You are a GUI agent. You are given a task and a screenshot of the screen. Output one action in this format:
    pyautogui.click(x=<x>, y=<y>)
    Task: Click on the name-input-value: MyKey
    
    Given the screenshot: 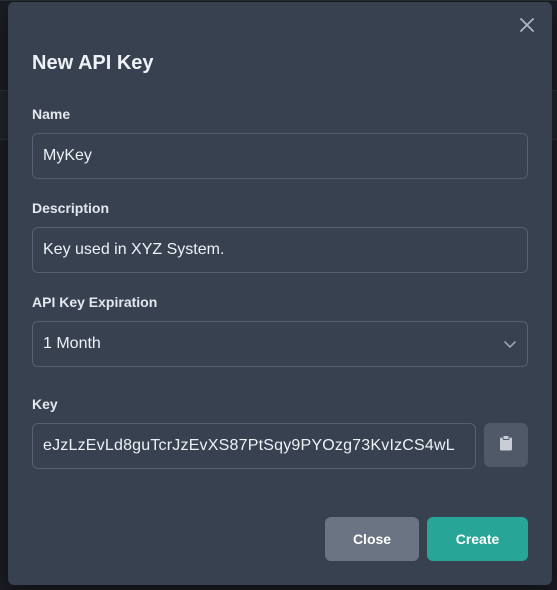 What is the action you would take?
    pyautogui.click(x=67, y=155)
    